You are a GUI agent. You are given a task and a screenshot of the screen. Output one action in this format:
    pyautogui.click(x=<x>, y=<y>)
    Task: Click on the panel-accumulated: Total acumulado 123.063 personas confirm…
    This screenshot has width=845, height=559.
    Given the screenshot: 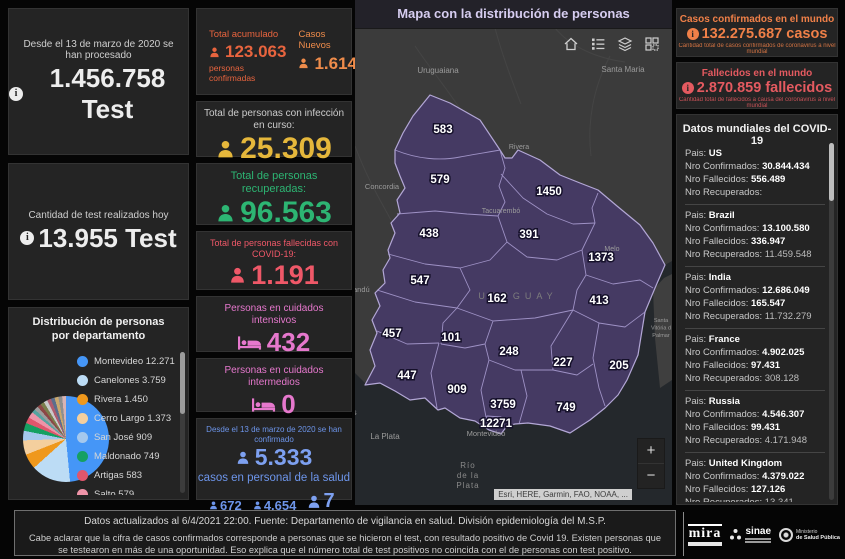 What is the action you would take?
    pyautogui.click(x=276, y=51)
    